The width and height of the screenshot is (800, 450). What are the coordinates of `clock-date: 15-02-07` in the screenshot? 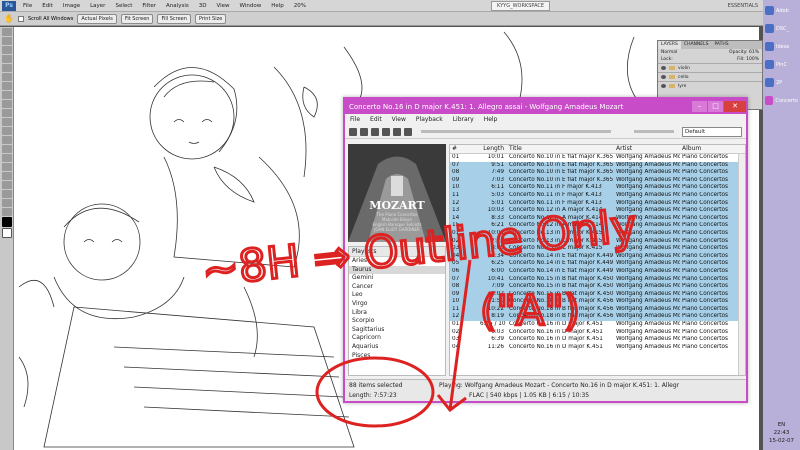 It's located at (781, 441).